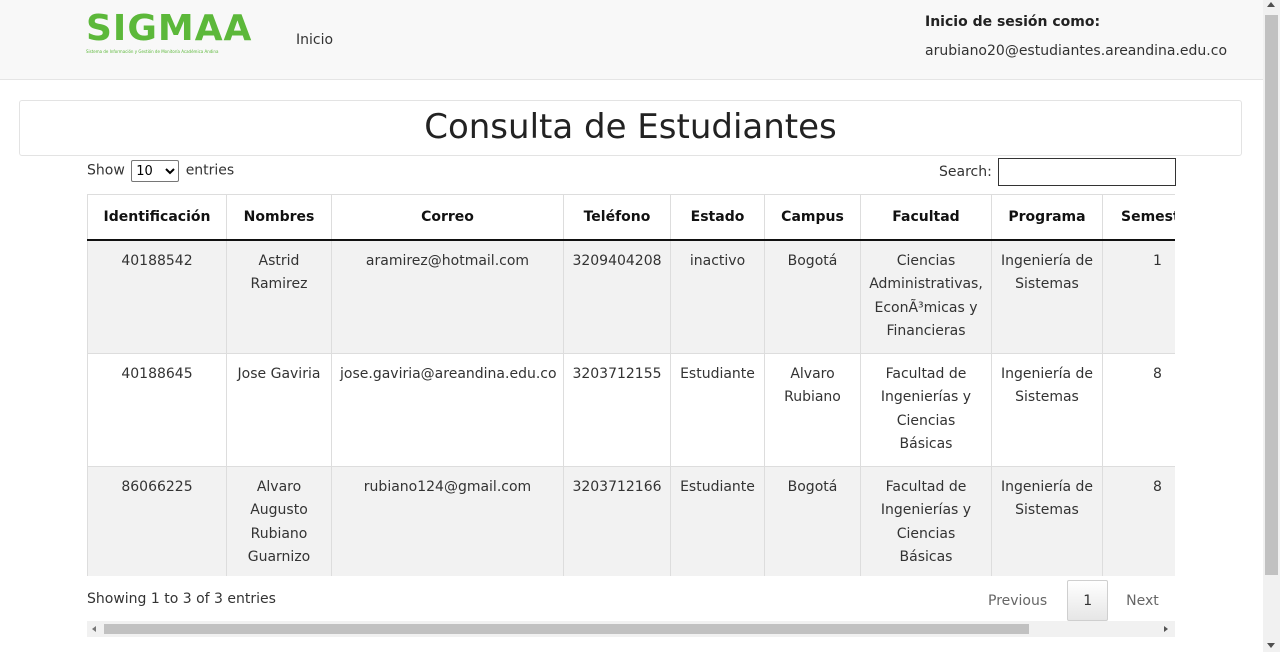  I want to click on scroll-right-icon, so click(1166, 629).